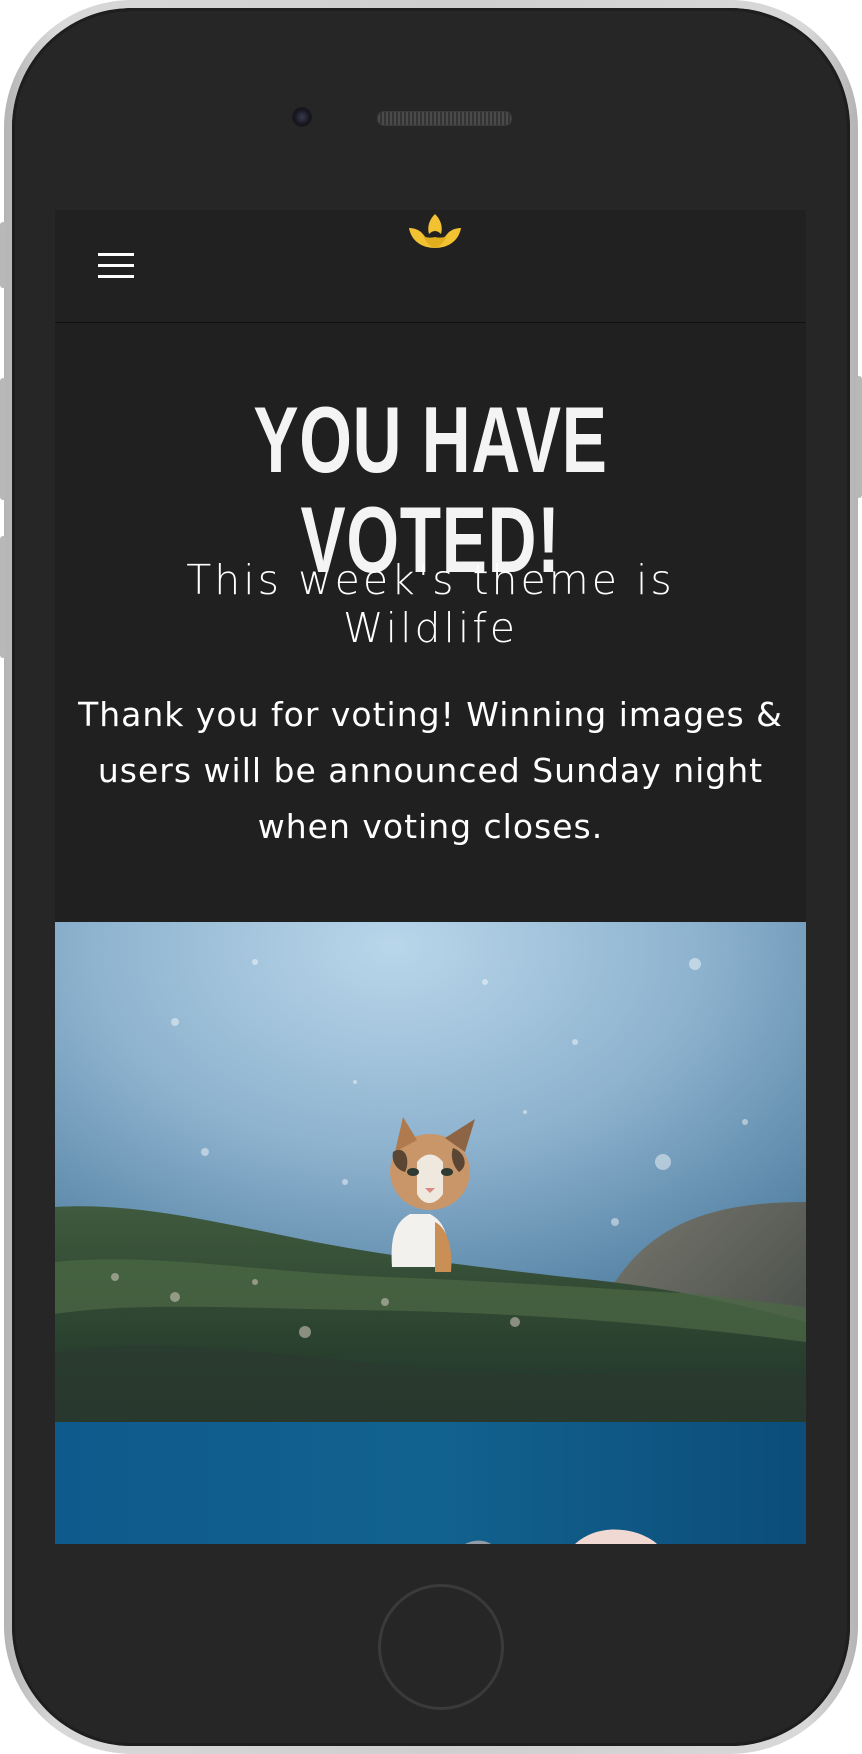 The image size is (862, 1754). Describe the element at coordinates (430, 266) in the screenshot. I see `top-navigation-bar` at that location.